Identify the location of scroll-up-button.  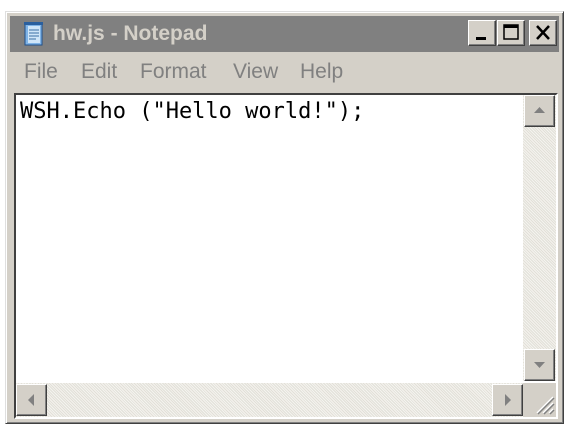
(539, 111).